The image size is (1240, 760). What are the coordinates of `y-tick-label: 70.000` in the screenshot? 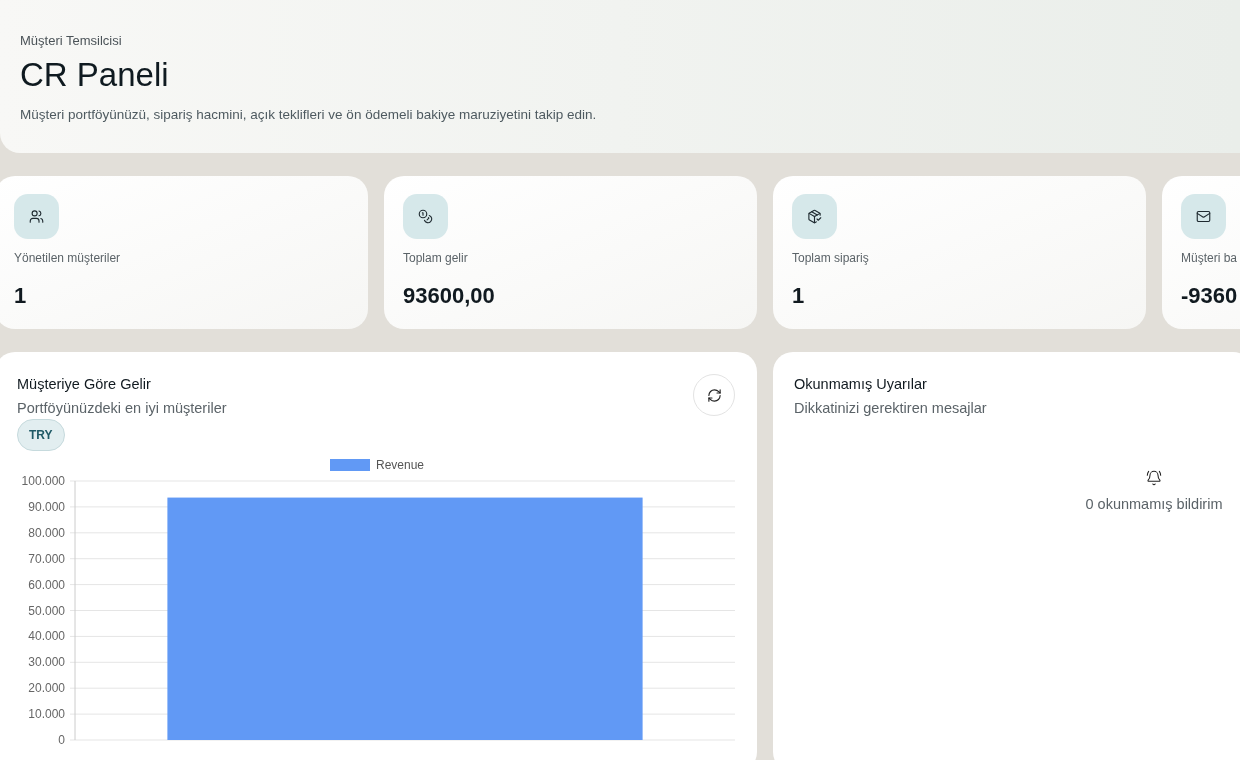 It's located at (46, 558).